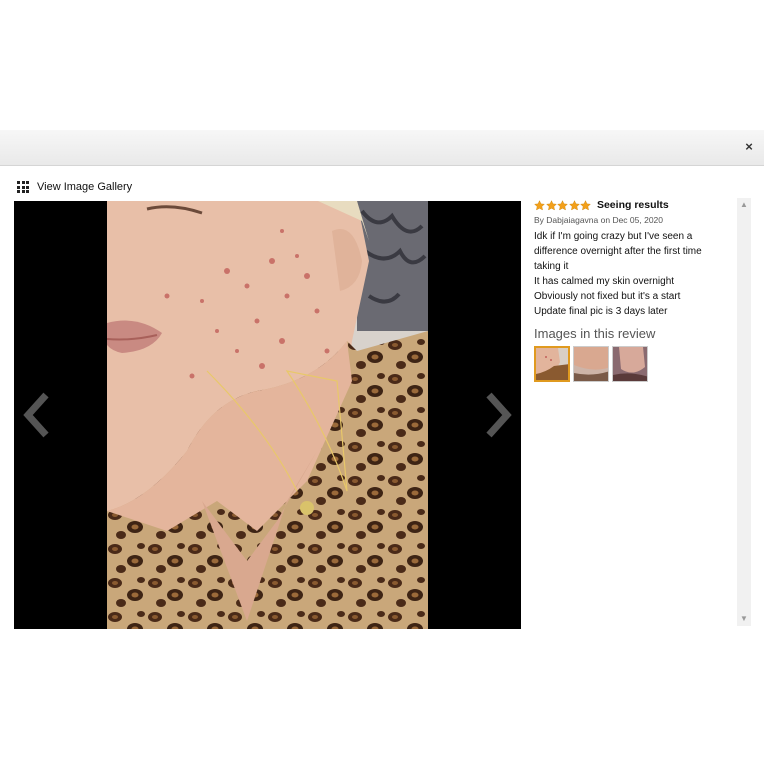  I want to click on scroll-down-icon: ▼, so click(744, 619).